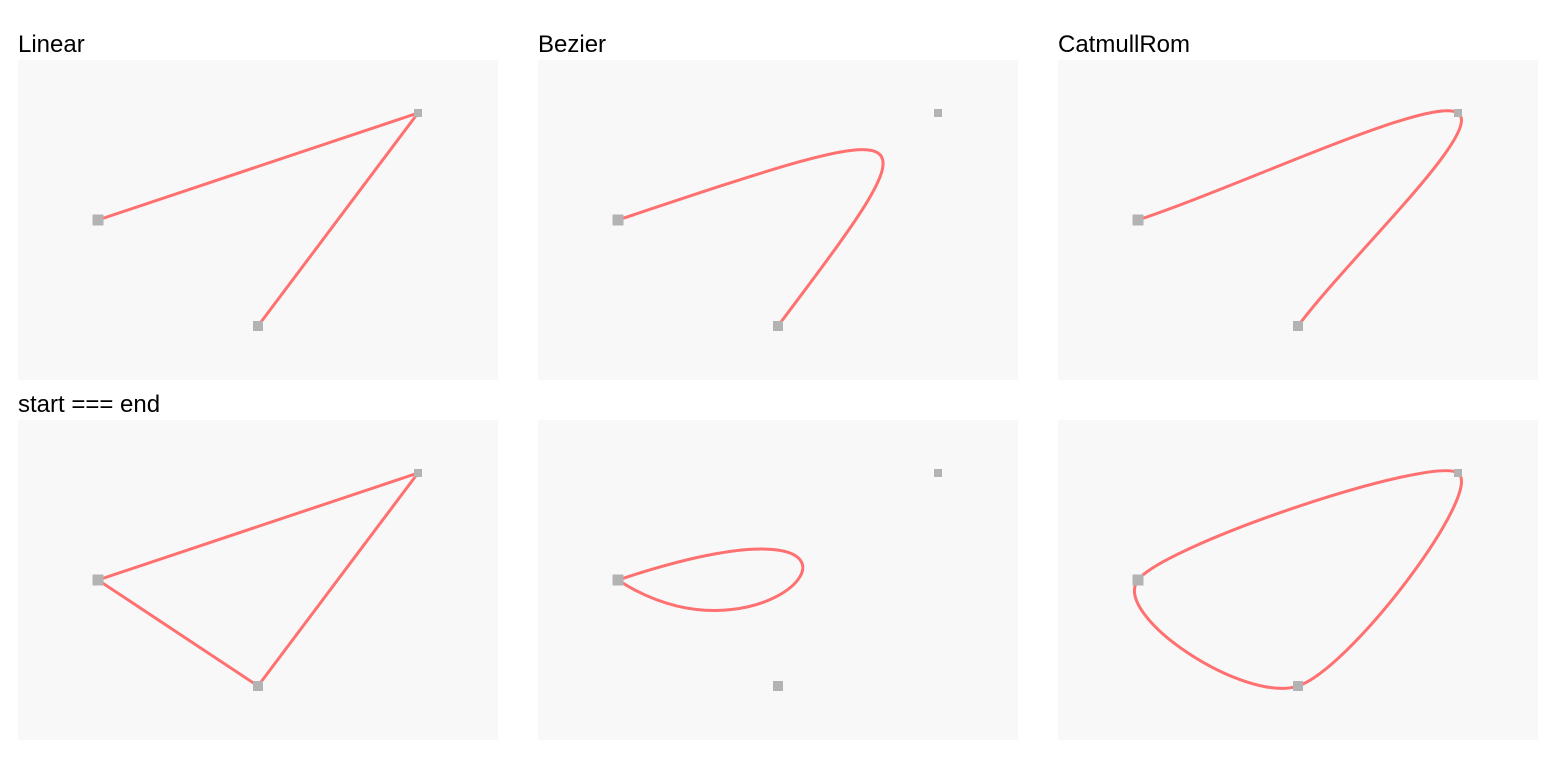 The width and height of the screenshot is (1568, 772). Describe the element at coordinates (1124, 44) in the screenshot. I see `catmullrom-label: CatmullRom` at that location.